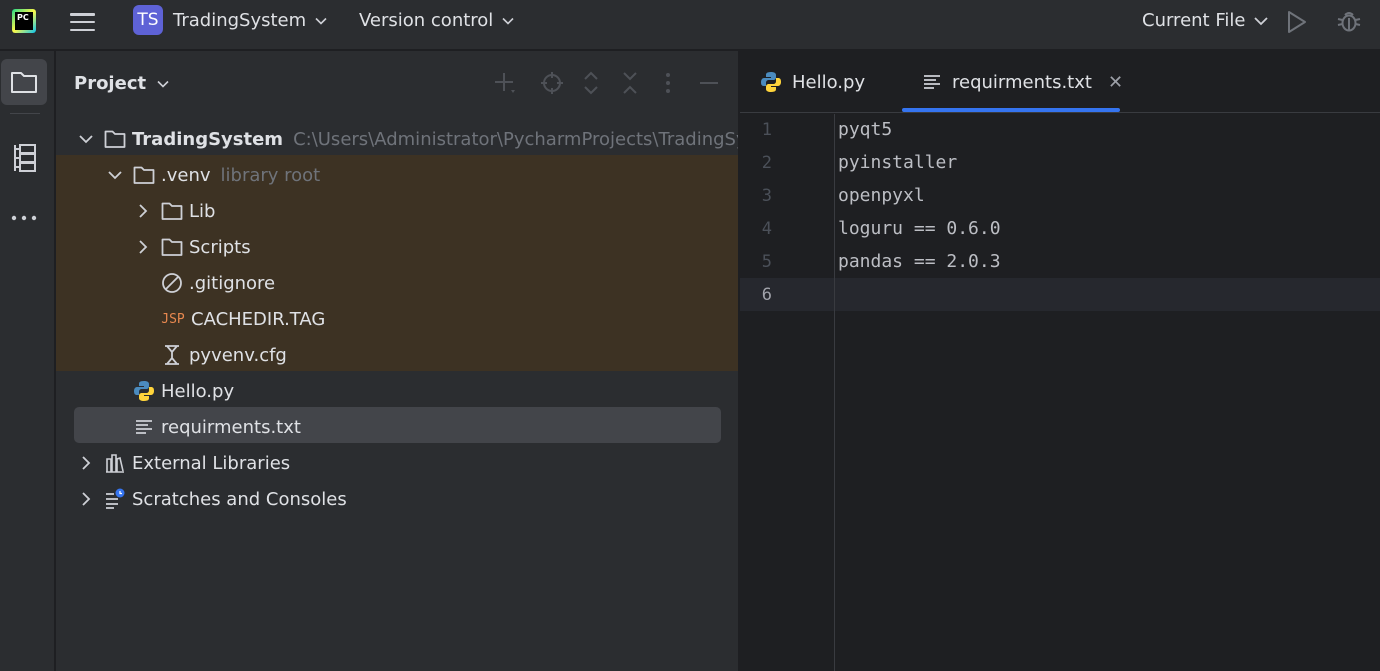 The image size is (1380, 671). I want to click on tree-item-label: External Libraries, so click(211, 463).